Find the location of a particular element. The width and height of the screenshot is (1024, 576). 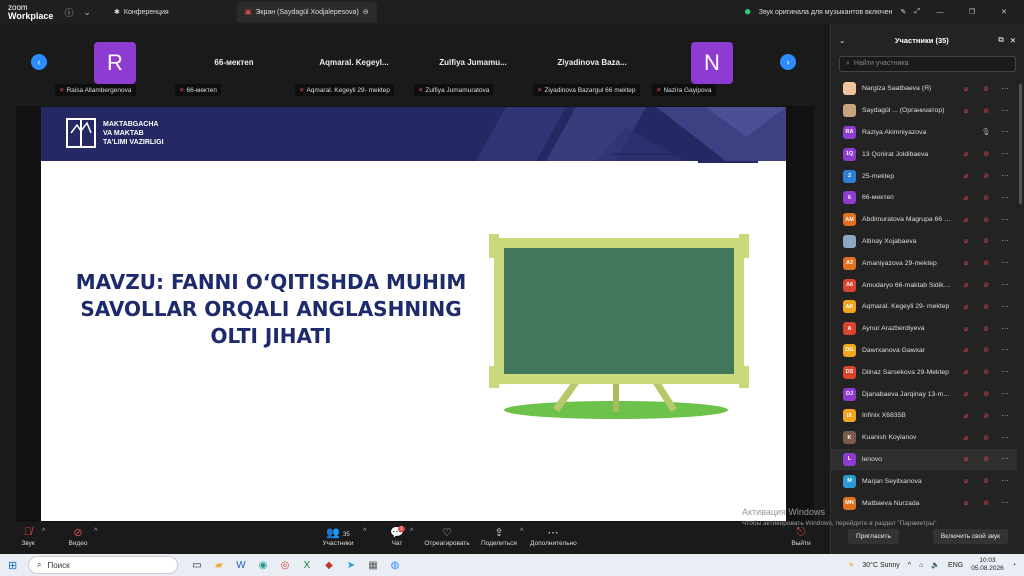

share-button: ⇪ Поделиться is located at coordinates (499, 536).